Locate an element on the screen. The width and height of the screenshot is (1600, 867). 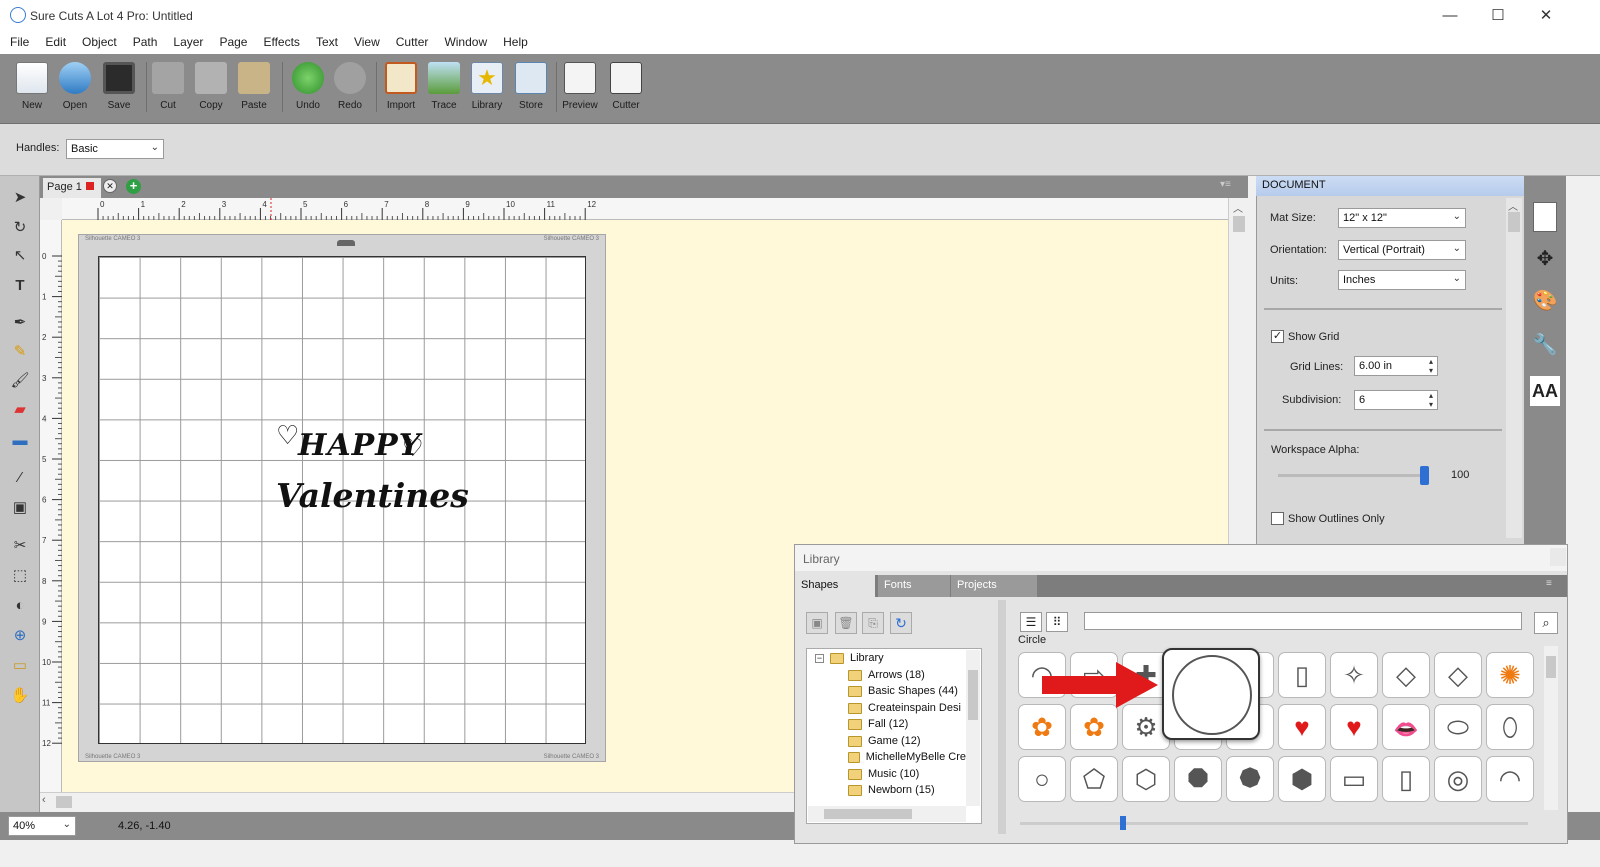
preview-button: Preview is located at coordinates (580, 90).